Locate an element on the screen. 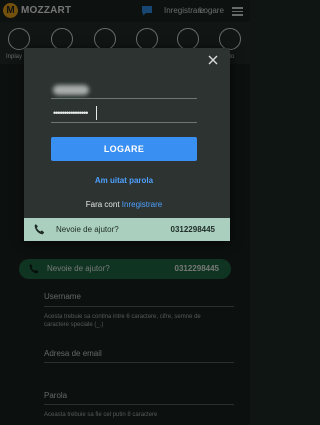 This screenshot has width=320, height=425. password-field-underline is located at coordinates (124, 122).